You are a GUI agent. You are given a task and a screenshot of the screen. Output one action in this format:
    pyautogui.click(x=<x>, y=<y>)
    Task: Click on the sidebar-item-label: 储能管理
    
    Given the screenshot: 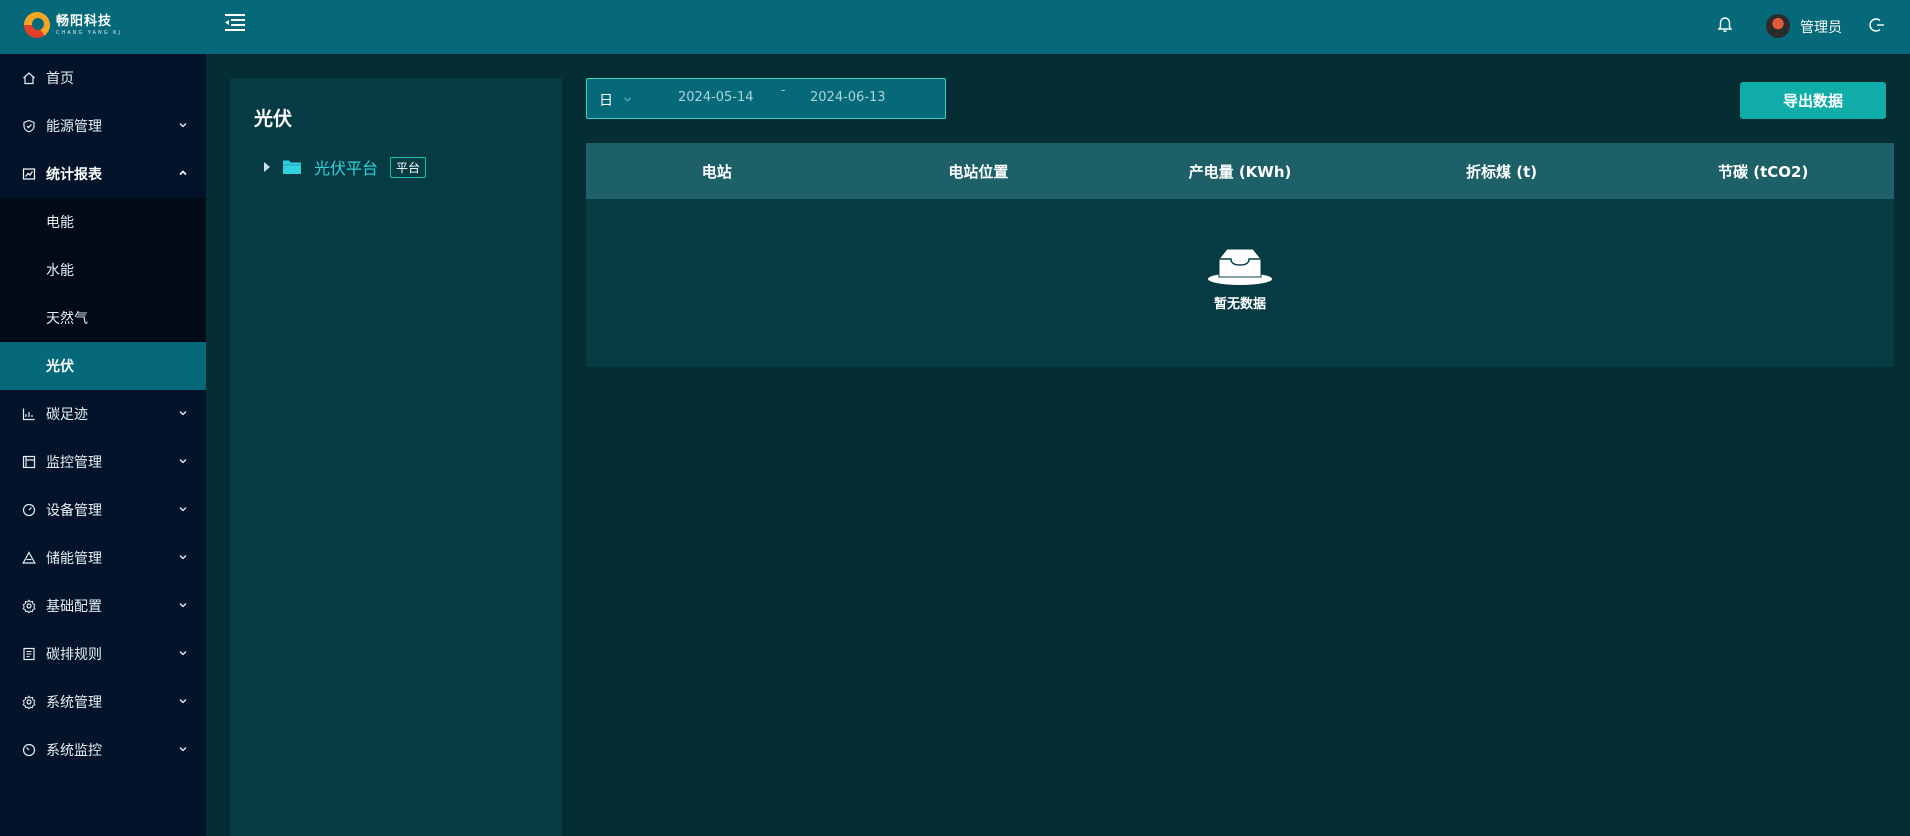 What is the action you would take?
    pyautogui.click(x=74, y=559)
    